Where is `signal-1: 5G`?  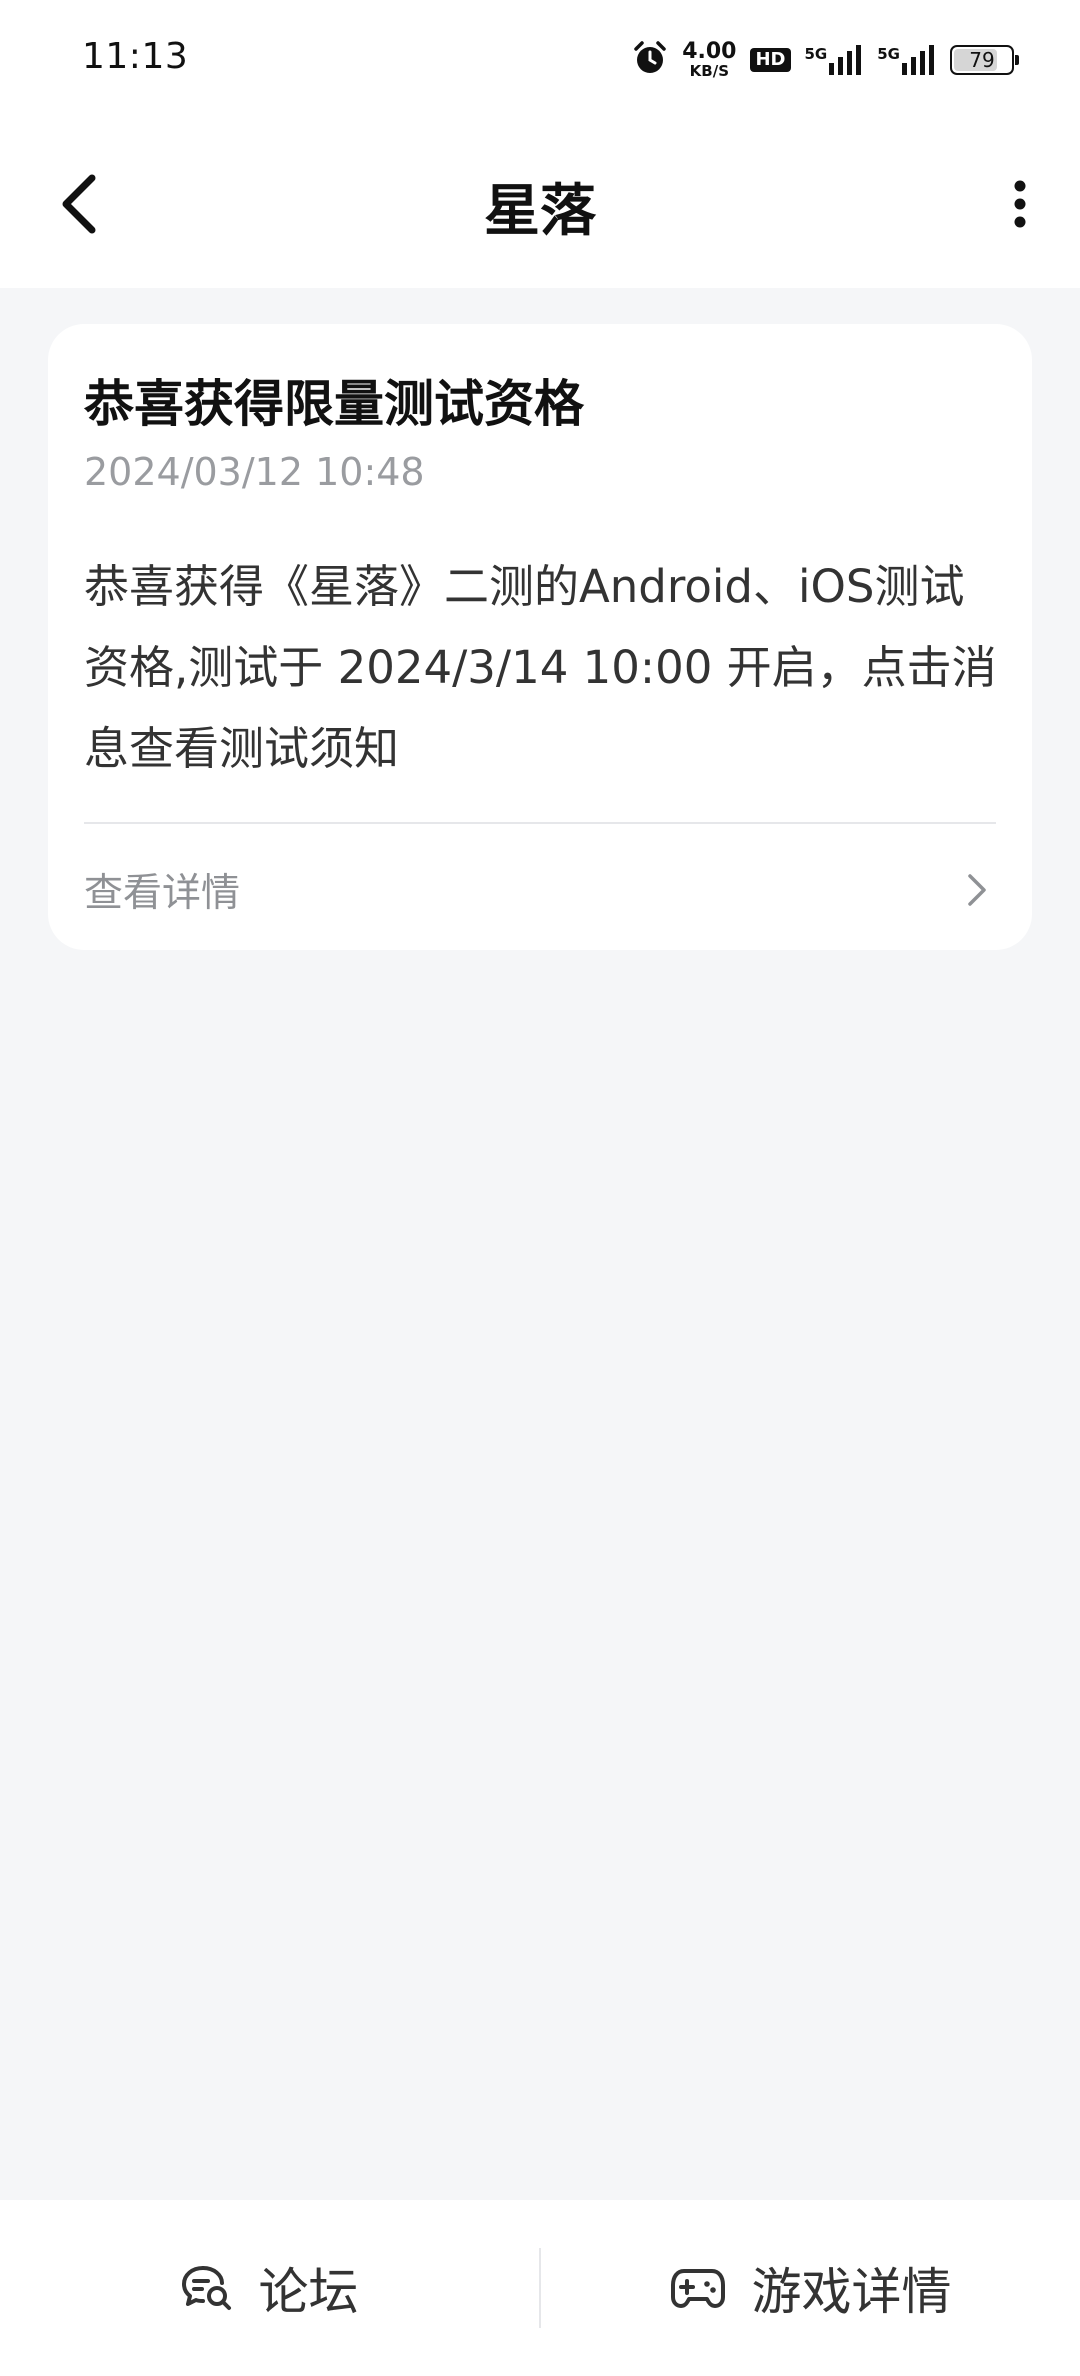 signal-1: 5G is located at coordinates (834, 60).